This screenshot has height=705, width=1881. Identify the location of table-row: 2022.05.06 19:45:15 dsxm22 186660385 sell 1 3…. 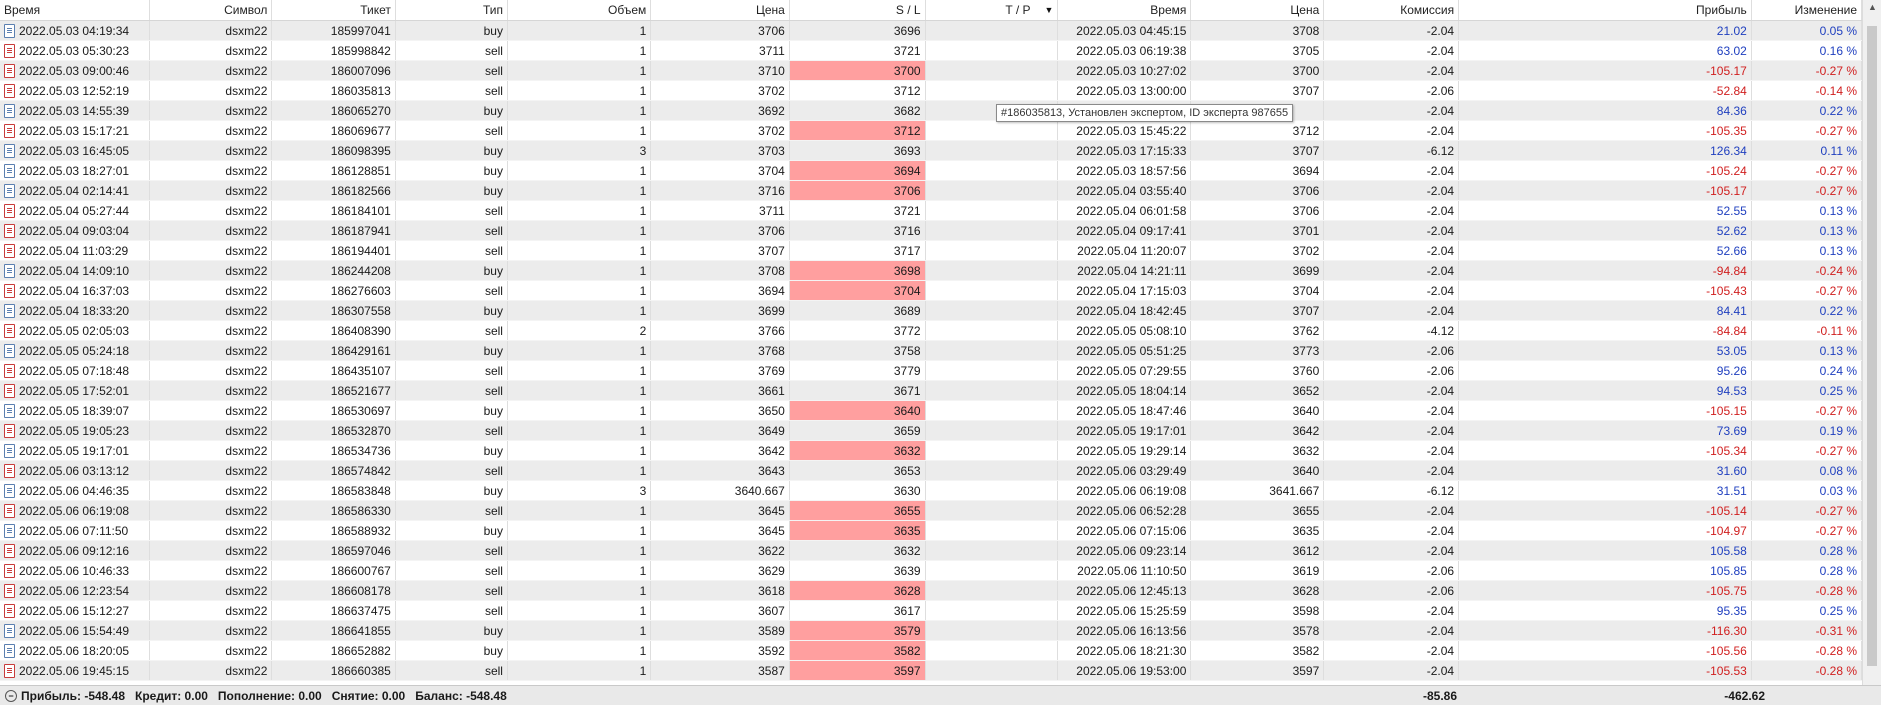
(931, 671).